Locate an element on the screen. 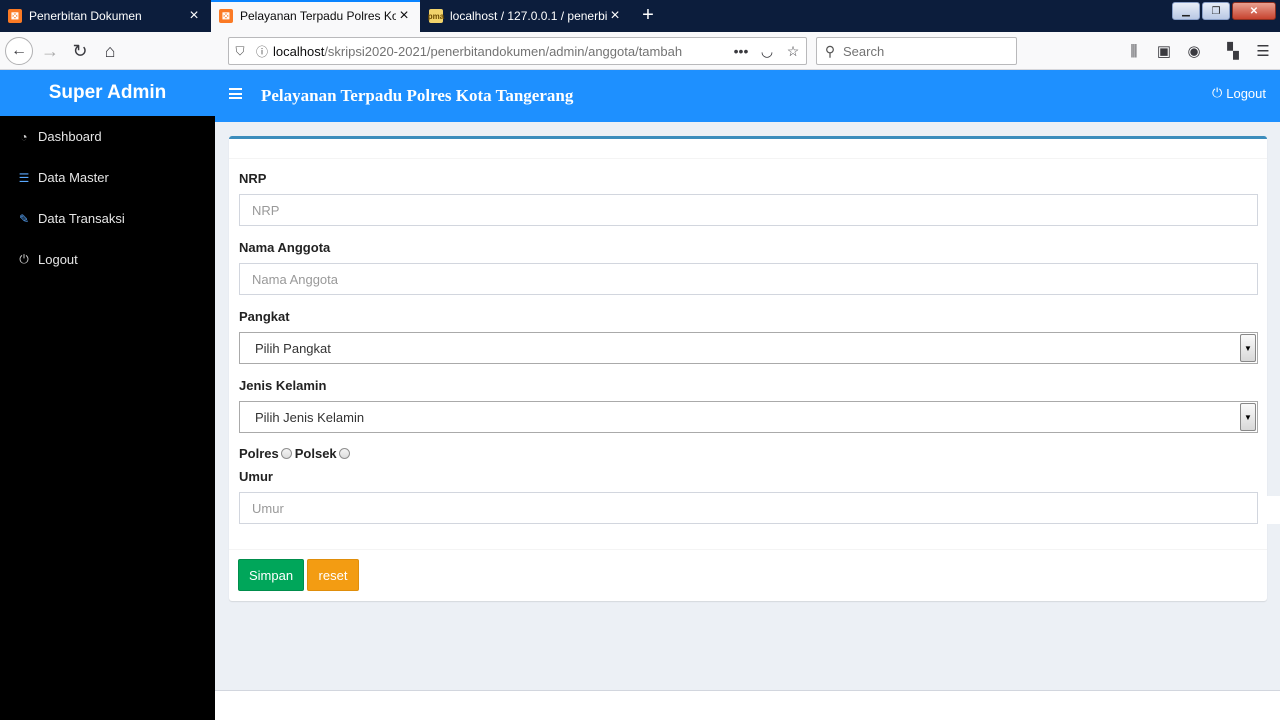 The width and height of the screenshot is (1280, 720). nama-input: Nama Anggota is located at coordinates (748, 279).